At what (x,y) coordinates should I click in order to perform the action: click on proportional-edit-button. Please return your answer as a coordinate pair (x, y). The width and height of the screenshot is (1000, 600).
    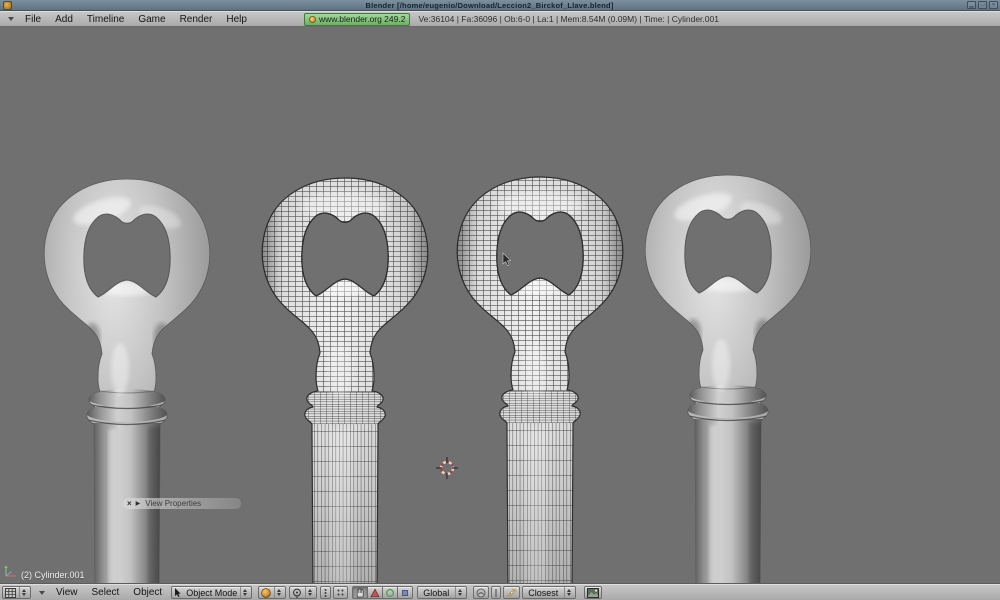
    Looking at the image, I should click on (481, 592).